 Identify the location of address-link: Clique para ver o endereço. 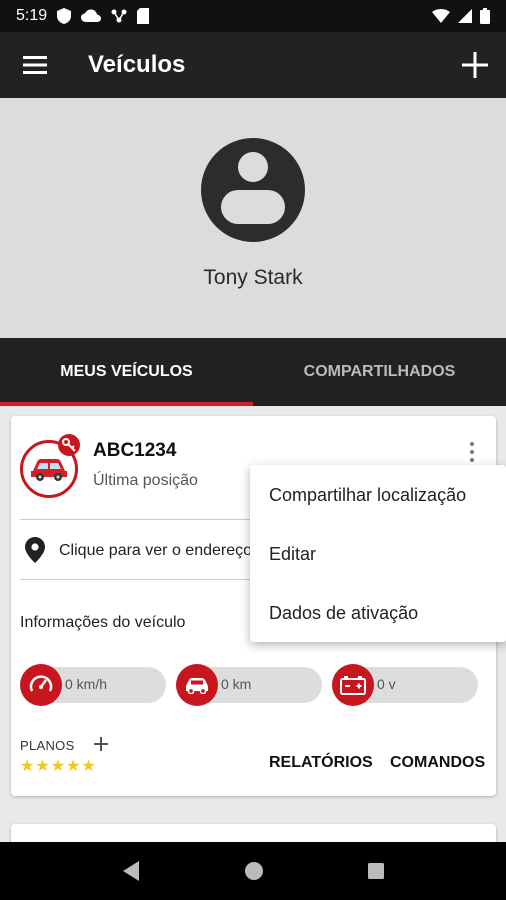
(159, 551).